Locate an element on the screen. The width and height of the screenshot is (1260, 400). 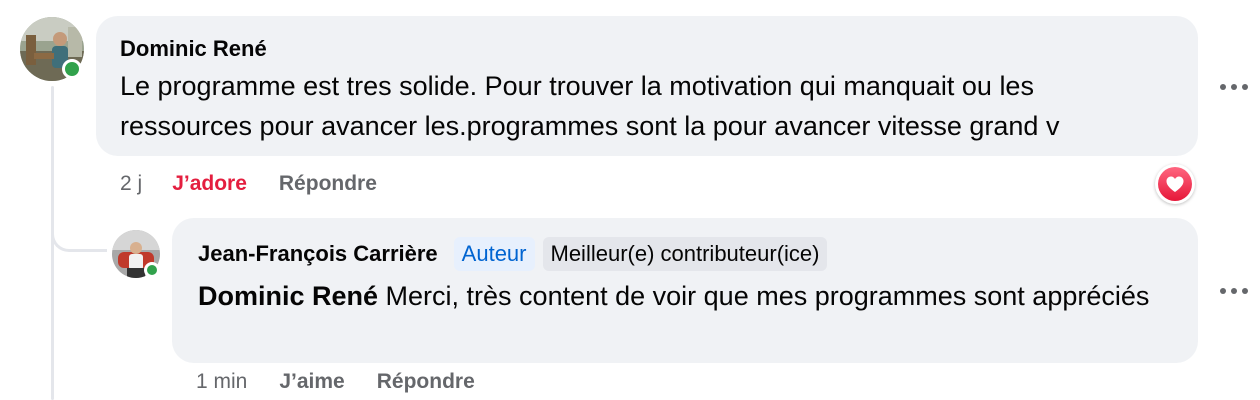
love-heart-icon is located at coordinates (1175, 184).